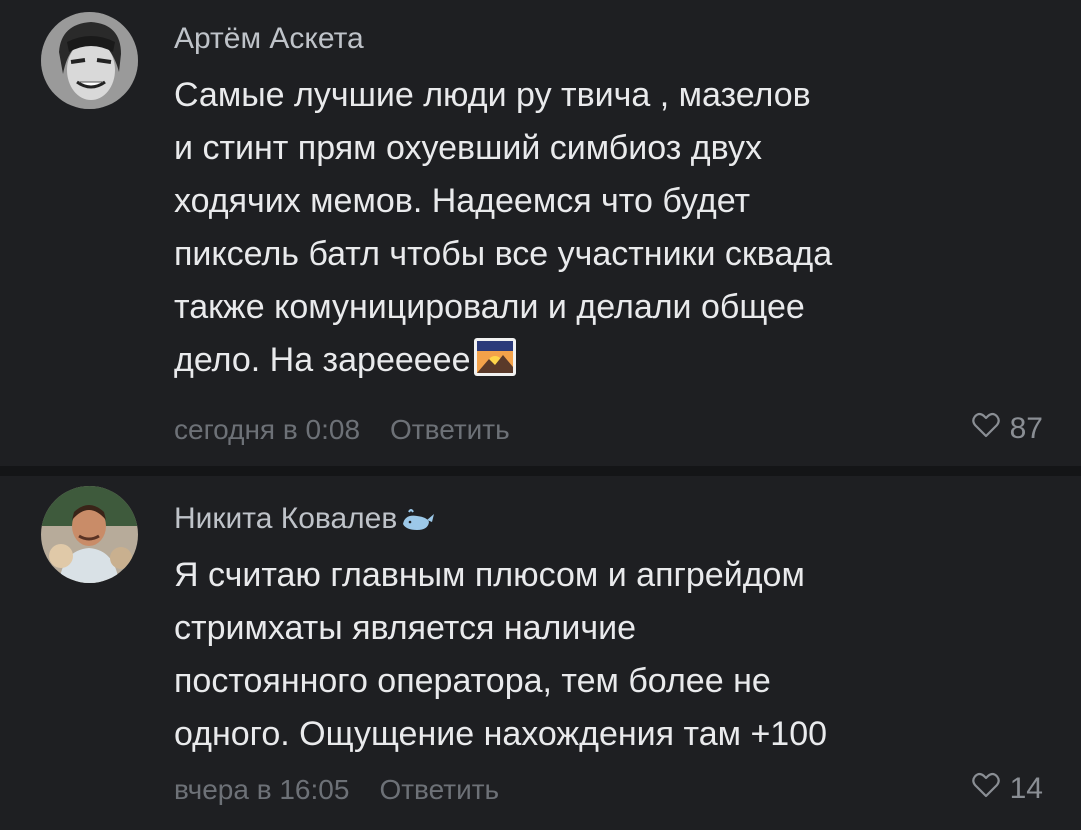 The image size is (1081, 830). I want to click on comment-text-line: и стинт прям охуевший симбиоз двух, so click(468, 148).